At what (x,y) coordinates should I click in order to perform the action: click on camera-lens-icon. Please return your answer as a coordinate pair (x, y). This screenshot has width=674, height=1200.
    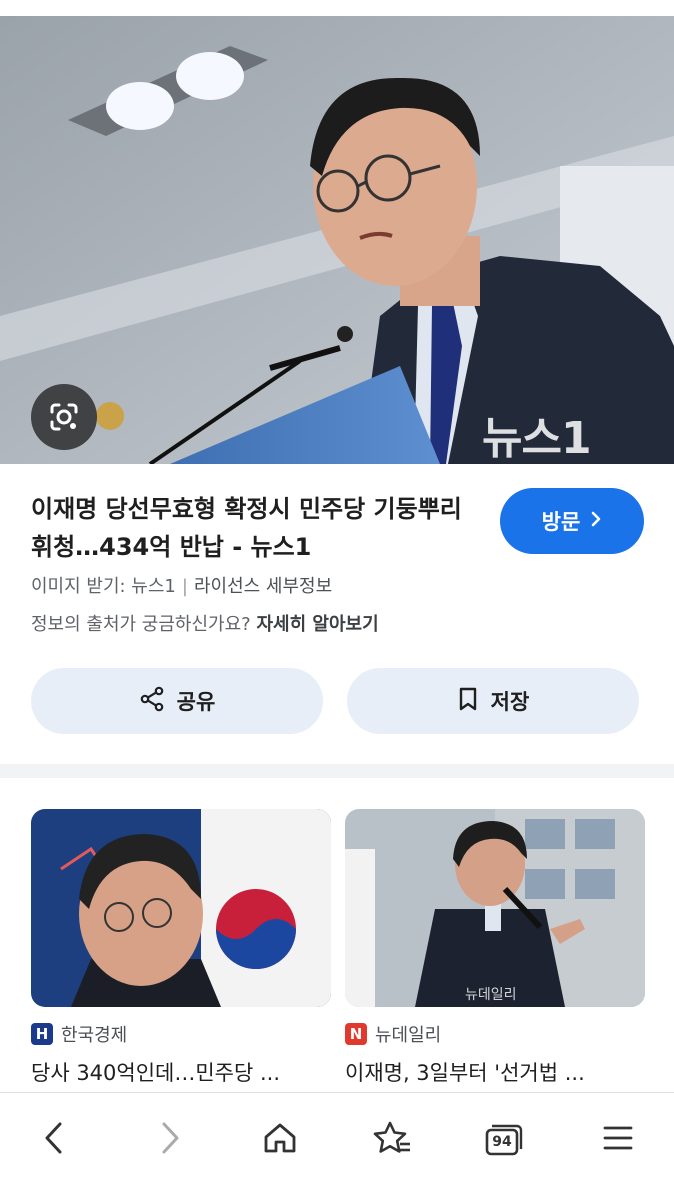
    Looking at the image, I should click on (64, 417).